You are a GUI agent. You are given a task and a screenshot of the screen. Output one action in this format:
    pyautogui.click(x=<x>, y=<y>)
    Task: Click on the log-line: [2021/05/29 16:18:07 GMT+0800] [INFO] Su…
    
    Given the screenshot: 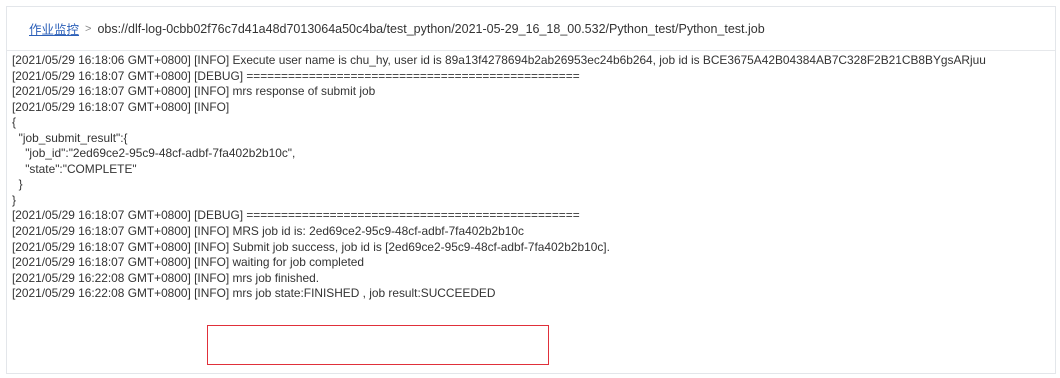 What is the action you would take?
    pyautogui.click(x=311, y=246)
    